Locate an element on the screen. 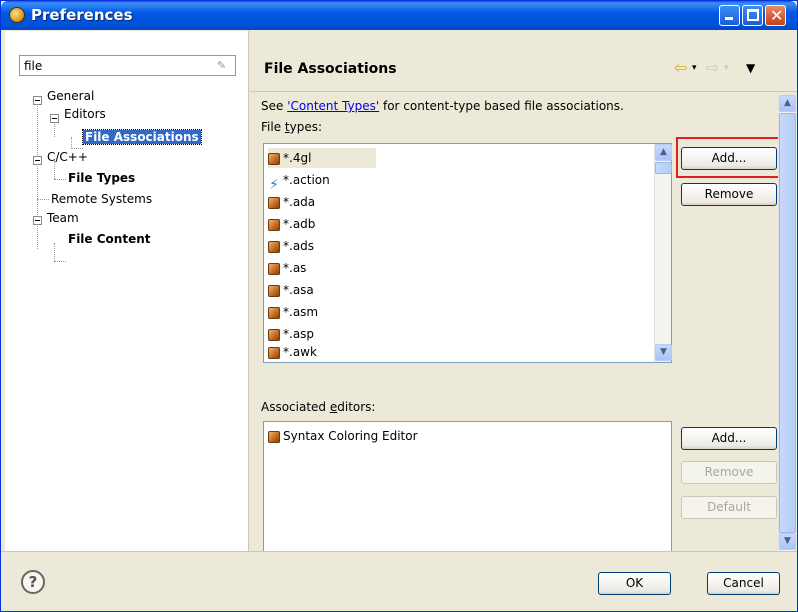 The image size is (798, 612). window-title: Preferences is located at coordinates (82, 15).